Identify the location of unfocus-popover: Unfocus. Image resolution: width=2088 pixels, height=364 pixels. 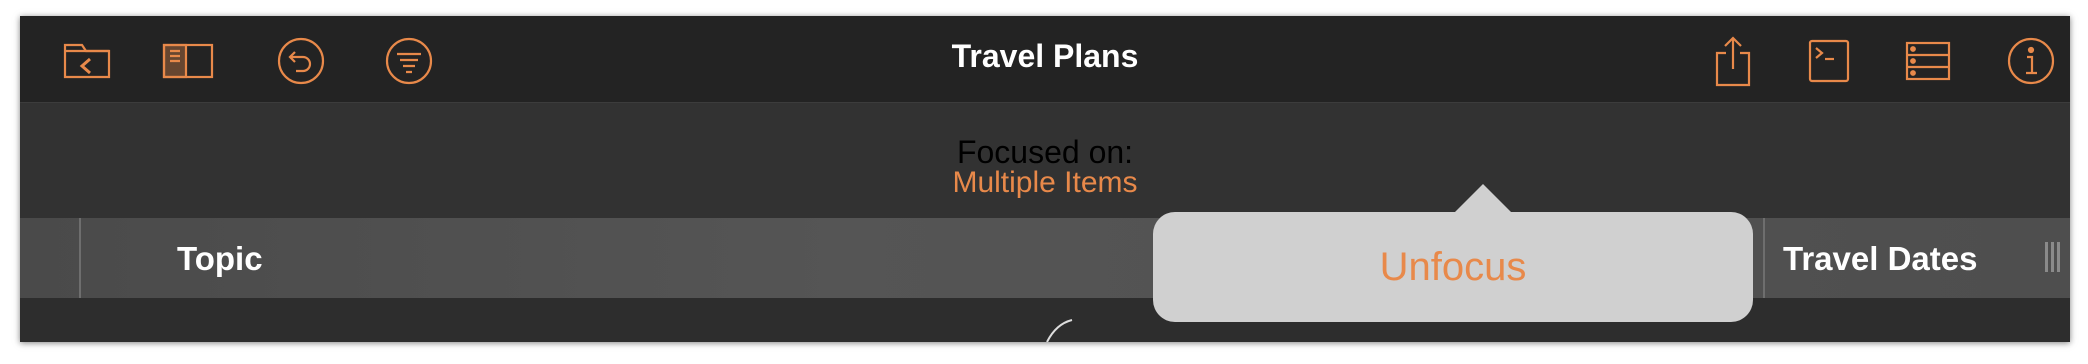
(1453, 267).